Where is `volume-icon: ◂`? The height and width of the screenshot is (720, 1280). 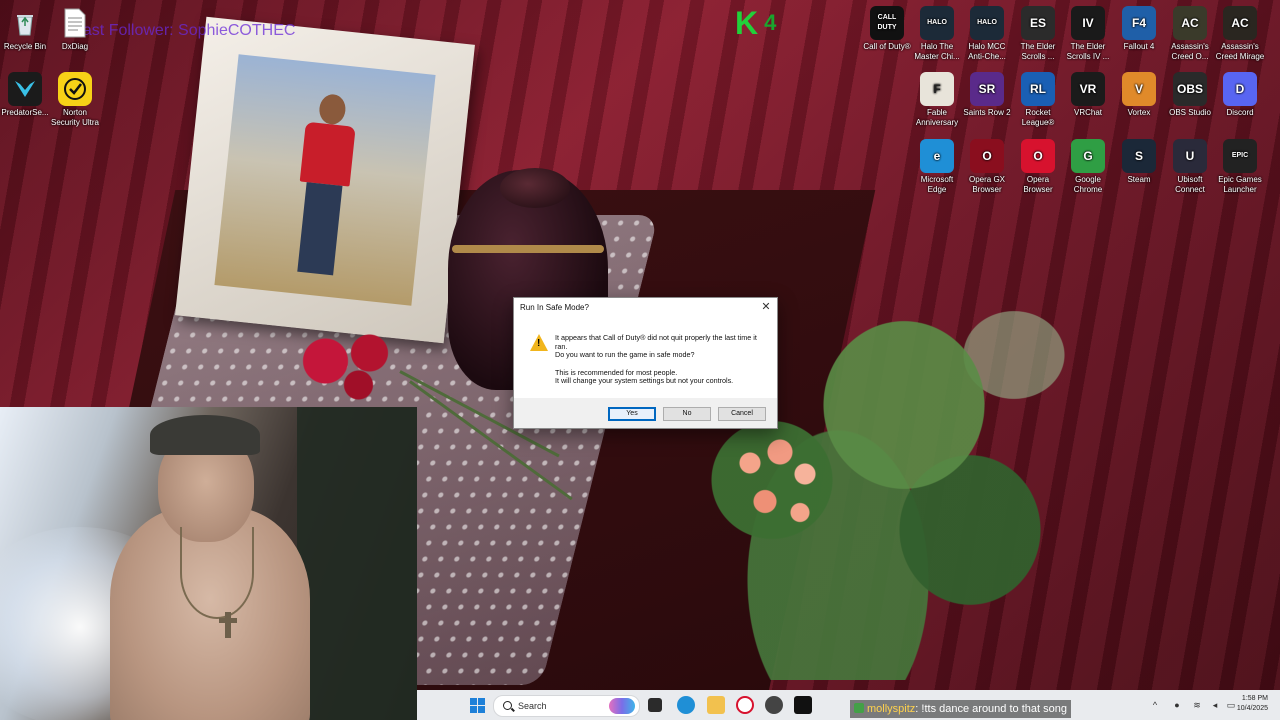 volume-icon: ◂ is located at coordinates (1215, 705).